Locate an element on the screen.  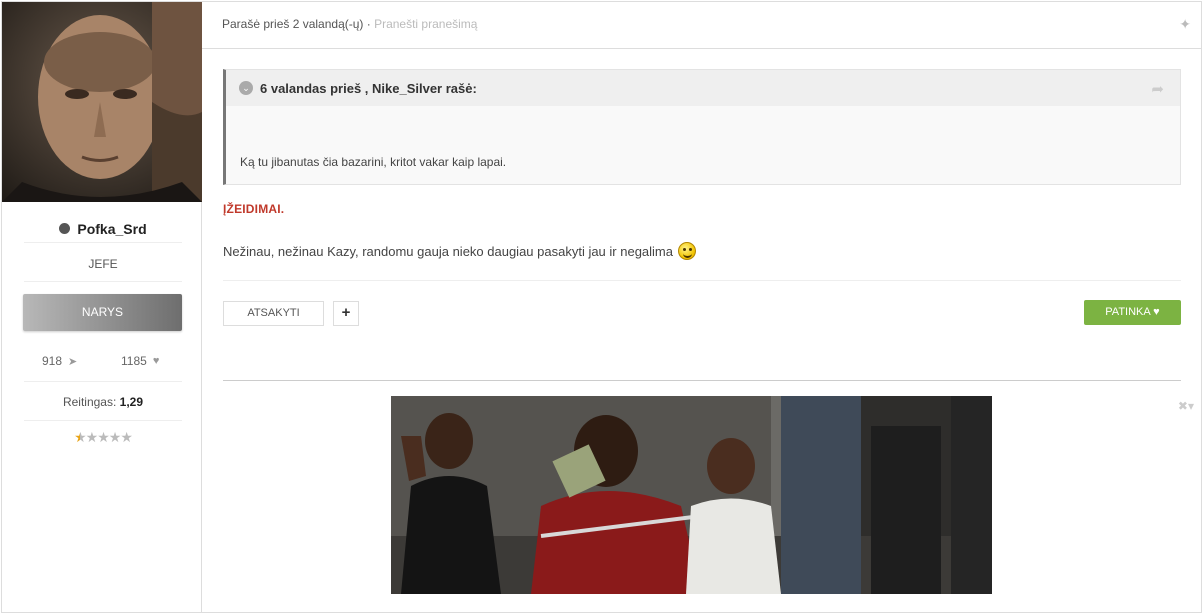
paper-plane-icon: ➤ is located at coordinates (73, 361).